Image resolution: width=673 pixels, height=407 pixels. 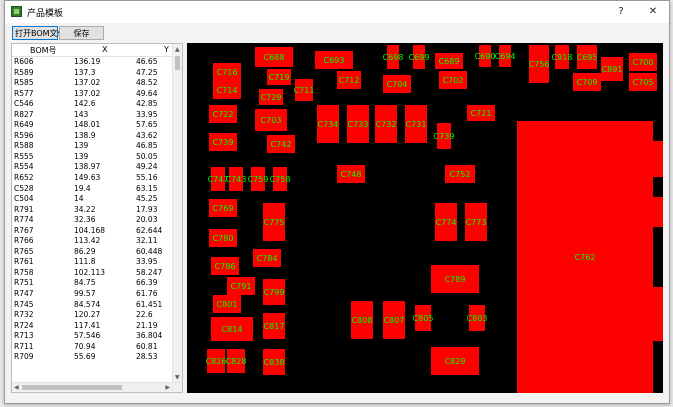 What do you see at coordinates (93, 241) in the screenshot?
I see `table-row: R766 113.42 32.11` at bounding box center [93, 241].